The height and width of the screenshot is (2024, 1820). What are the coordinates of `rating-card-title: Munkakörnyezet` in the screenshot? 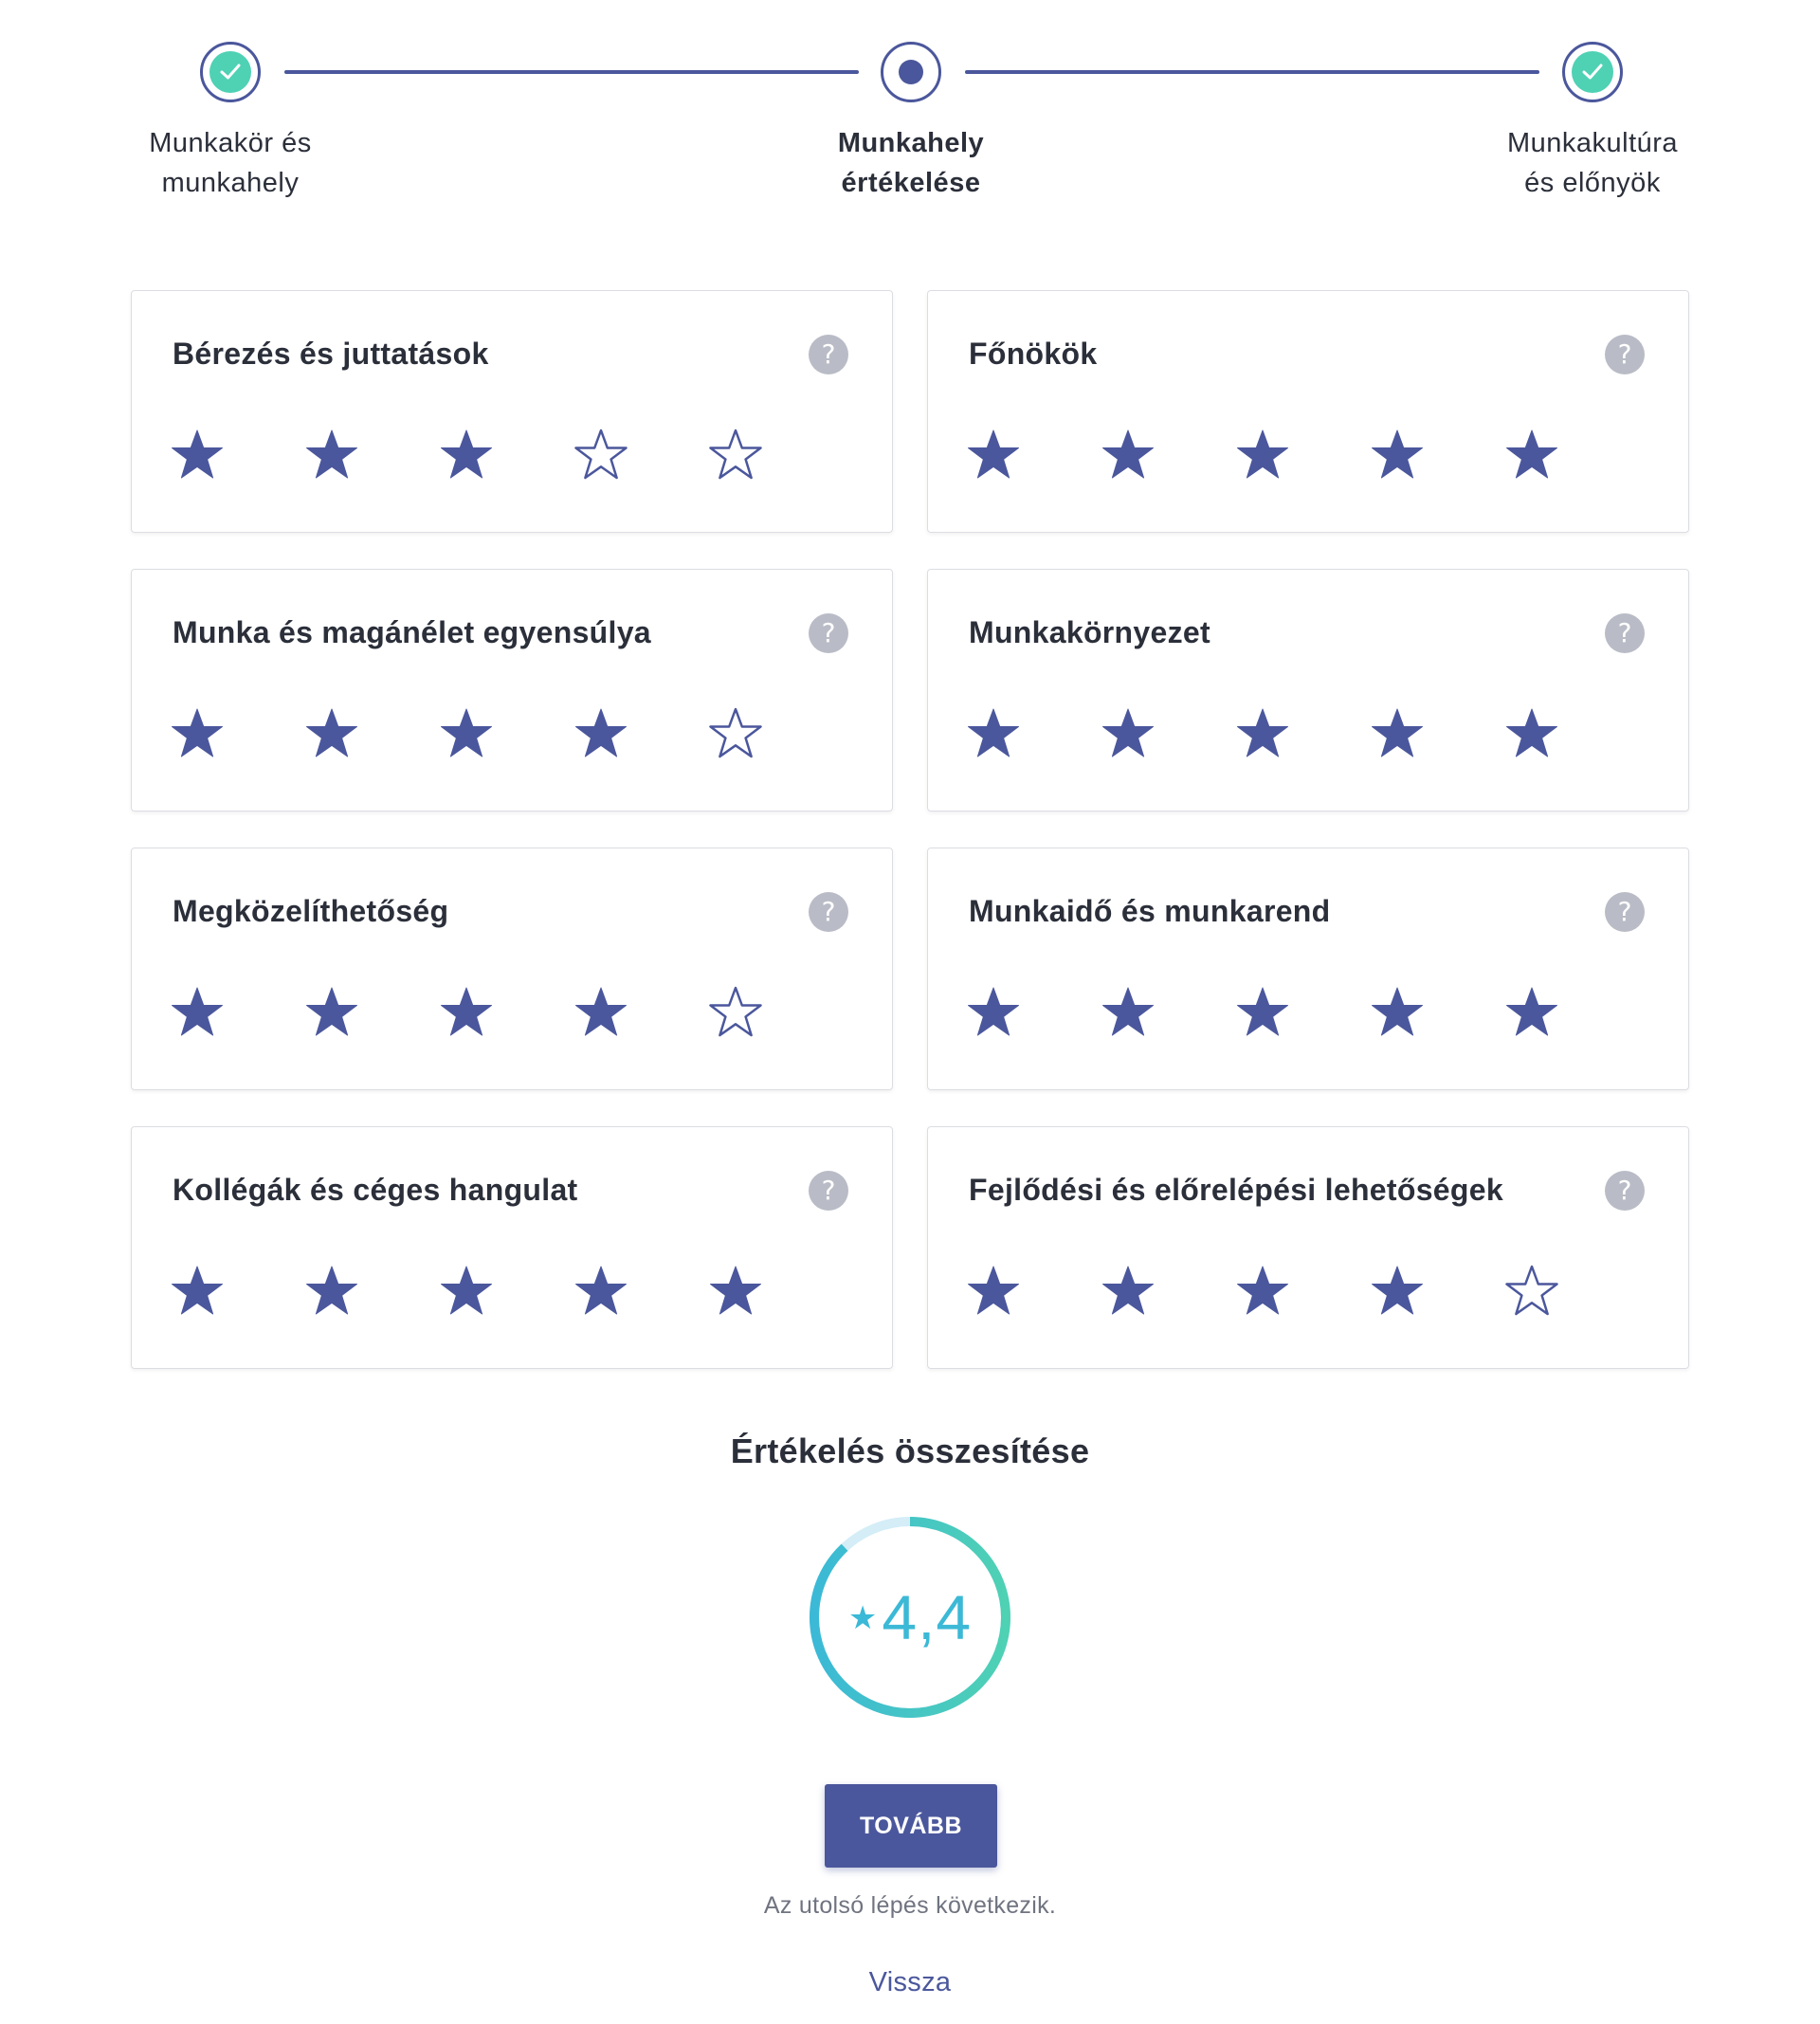 It's located at (1089, 632).